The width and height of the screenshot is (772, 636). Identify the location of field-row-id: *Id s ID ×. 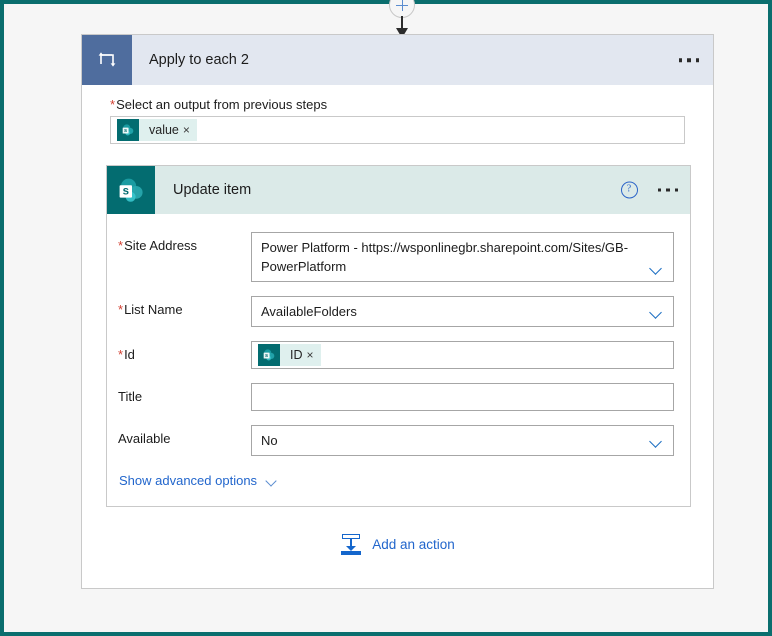
(398, 355).